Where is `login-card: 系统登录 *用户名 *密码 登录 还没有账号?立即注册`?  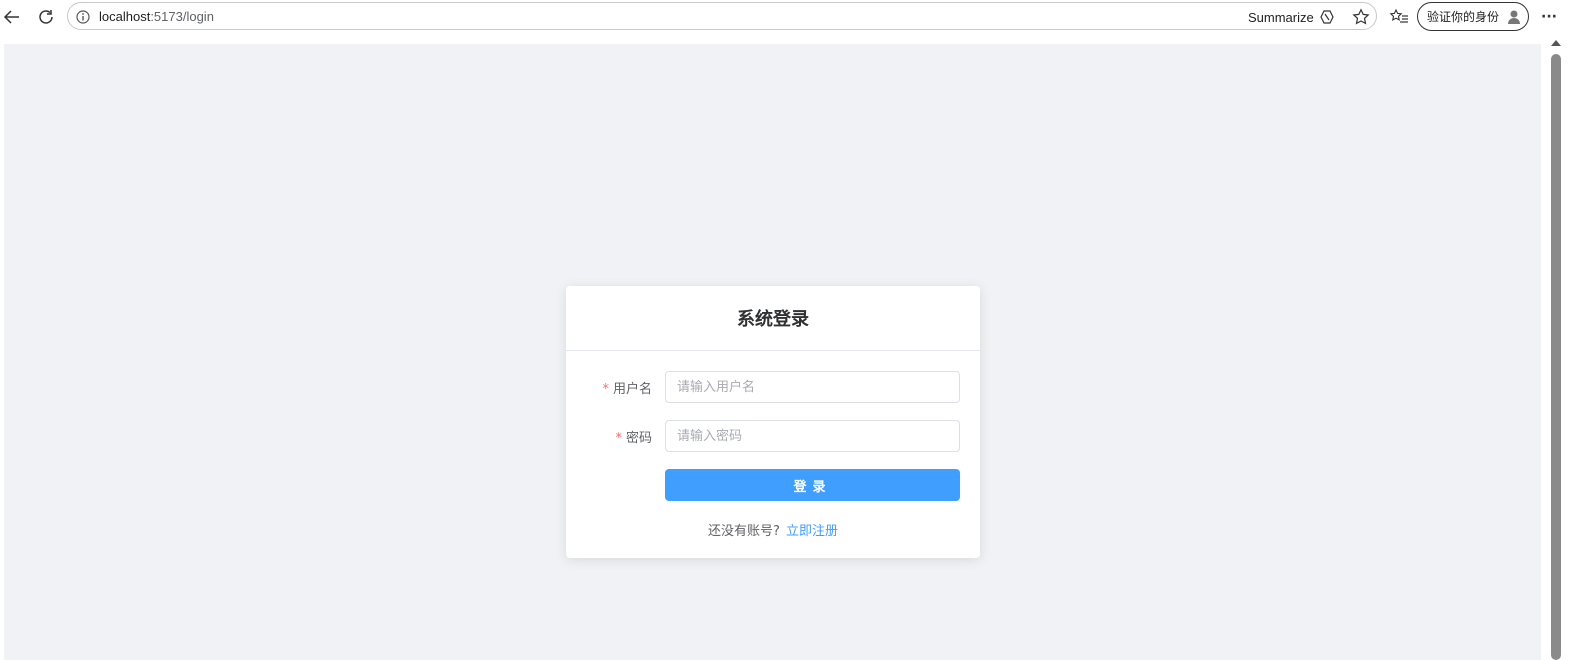
login-card: 系统登录 *用户名 *密码 登录 还没有账号?立即注册 is located at coordinates (773, 422).